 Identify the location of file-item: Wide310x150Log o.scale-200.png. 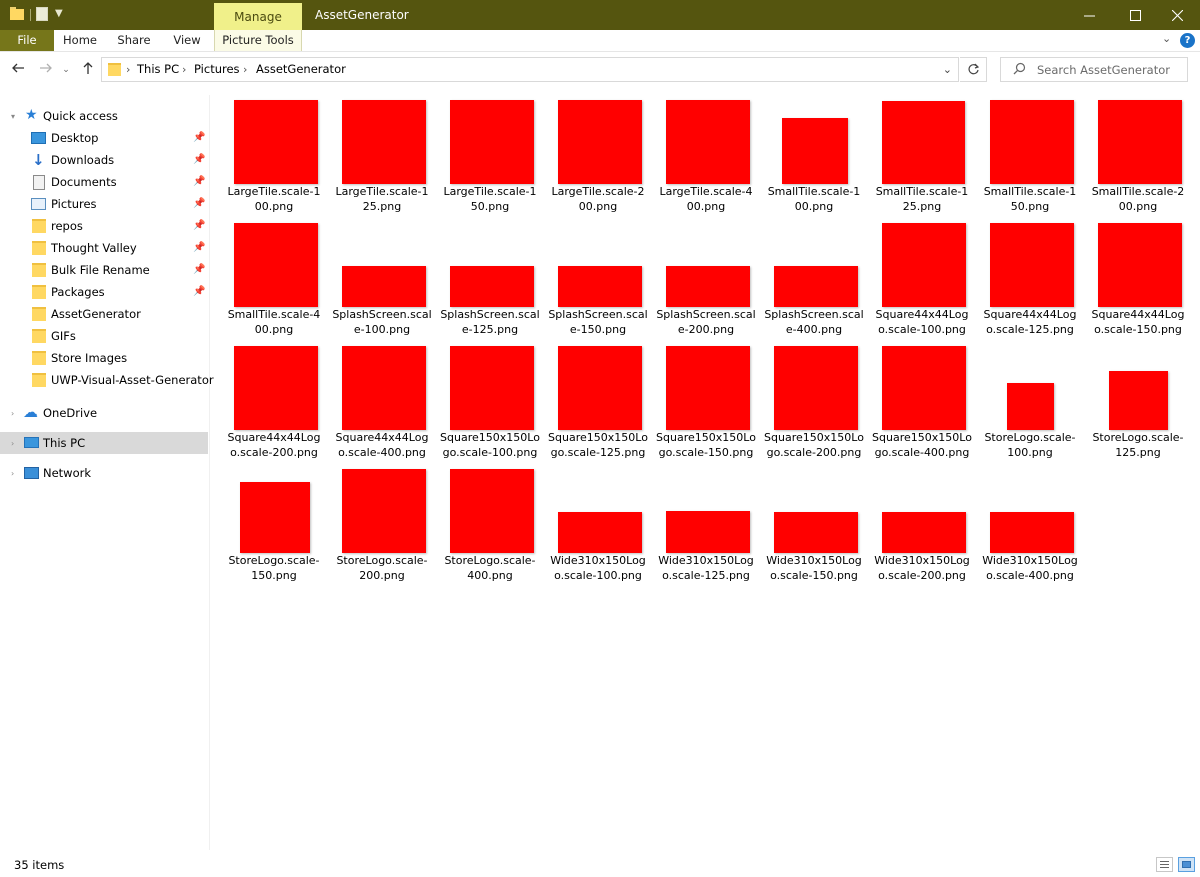
(922, 523).